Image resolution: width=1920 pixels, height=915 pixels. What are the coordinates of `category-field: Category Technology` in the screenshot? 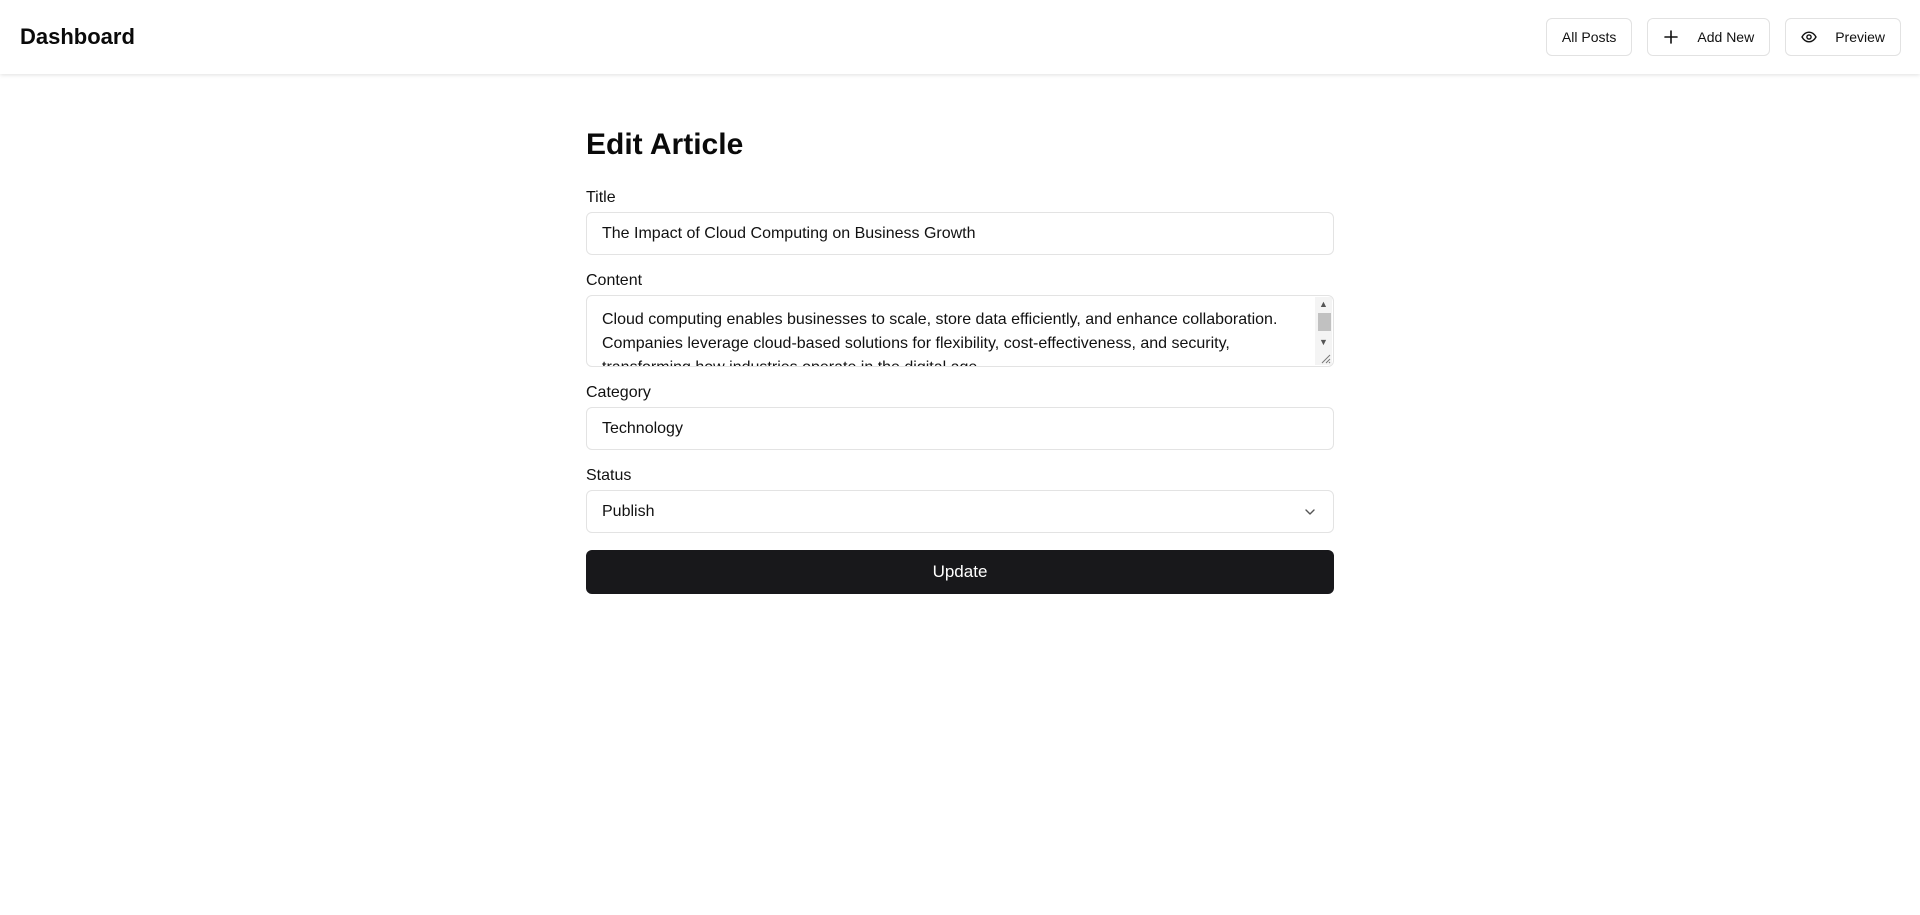 It's located at (960, 417).